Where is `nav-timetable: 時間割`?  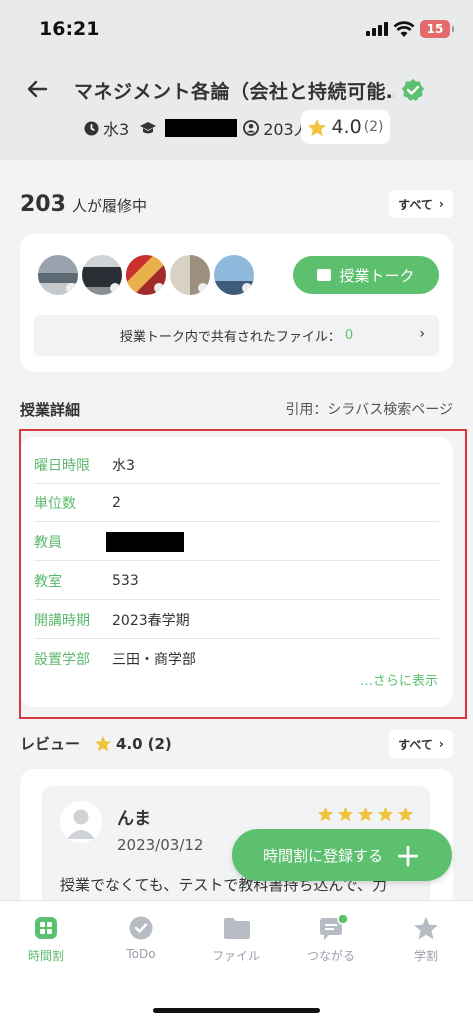 nav-timetable: 時間割 is located at coordinates (46, 939).